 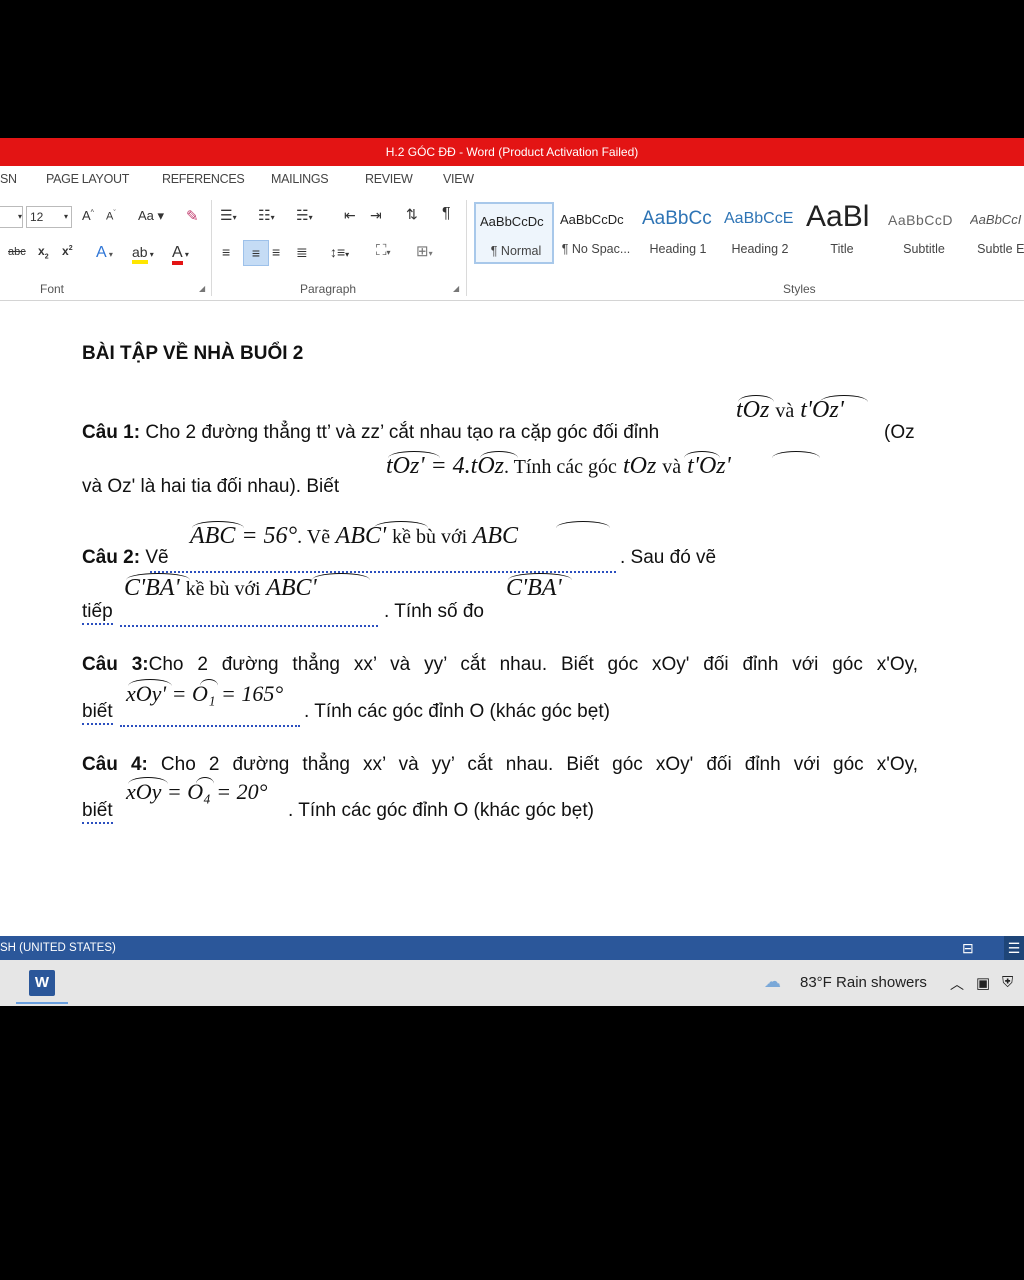 What do you see at coordinates (97, 812) in the screenshot?
I see `q4-biet: biết` at bounding box center [97, 812].